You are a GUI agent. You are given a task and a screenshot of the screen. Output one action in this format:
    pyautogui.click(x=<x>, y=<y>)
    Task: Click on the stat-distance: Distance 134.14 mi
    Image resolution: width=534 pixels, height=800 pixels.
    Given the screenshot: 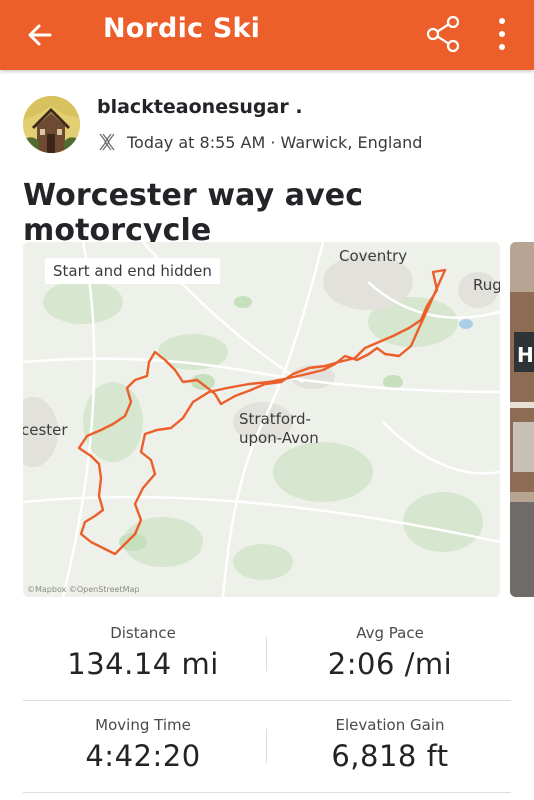 What is the action you would take?
    pyautogui.click(x=143, y=652)
    